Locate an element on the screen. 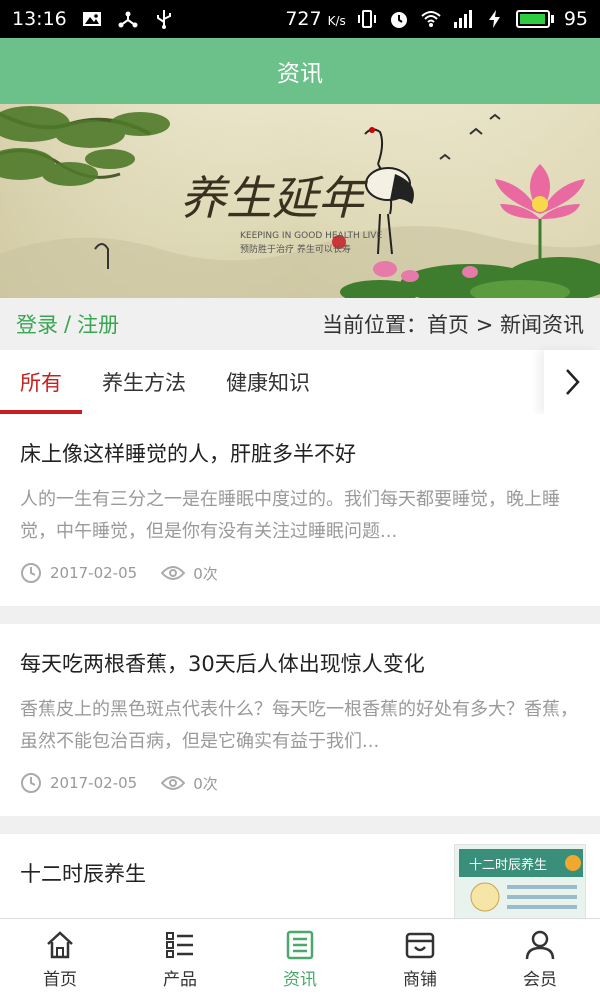  user-icon is located at coordinates (540, 945).